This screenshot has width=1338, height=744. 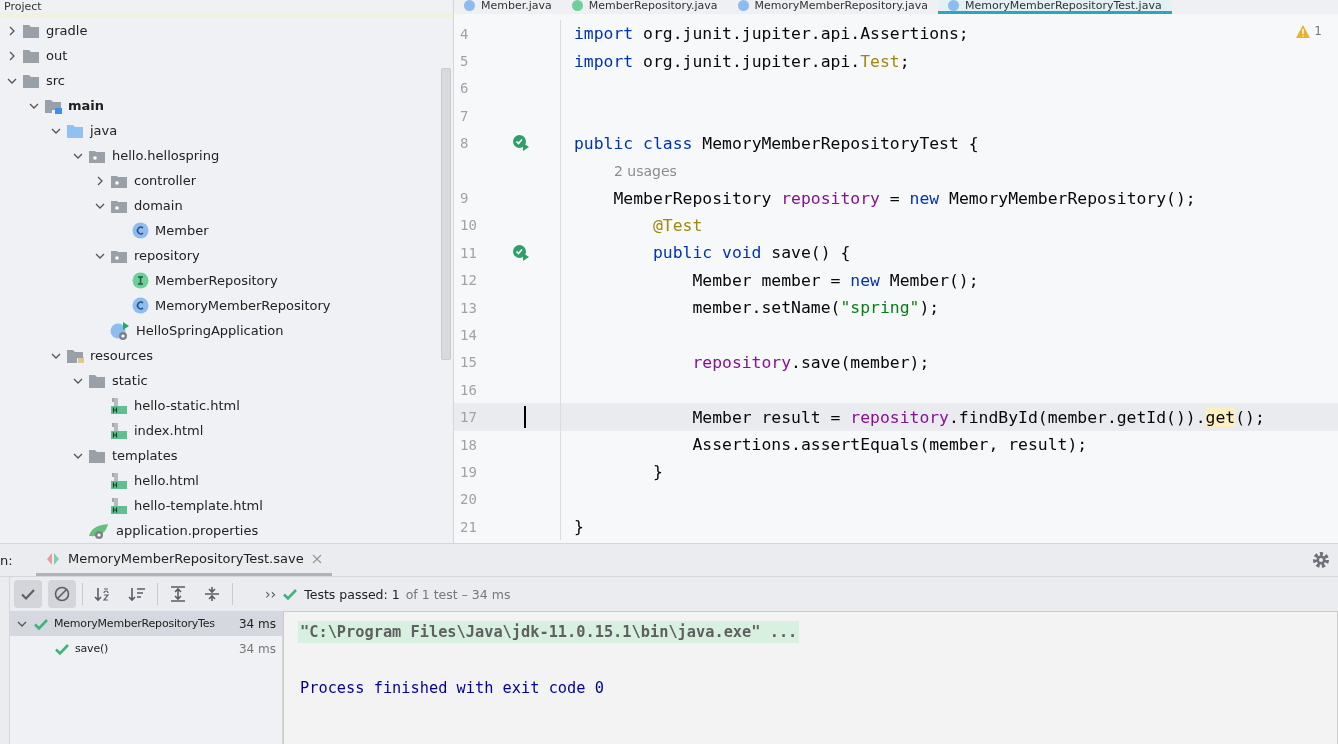 What do you see at coordinates (1318, 31) in the screenshot?
I see `warning-count: 1` at bounding box center [1318, 31].